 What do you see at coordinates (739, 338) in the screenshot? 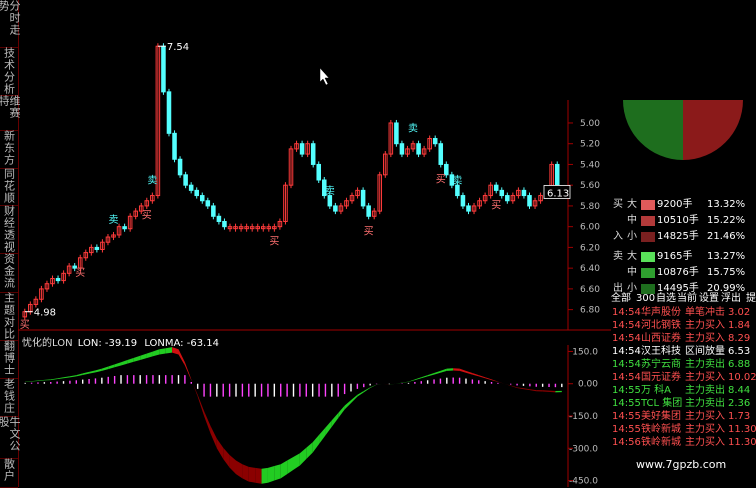
I see `ticker-value: 8.29` at bounding box center [739, 338].